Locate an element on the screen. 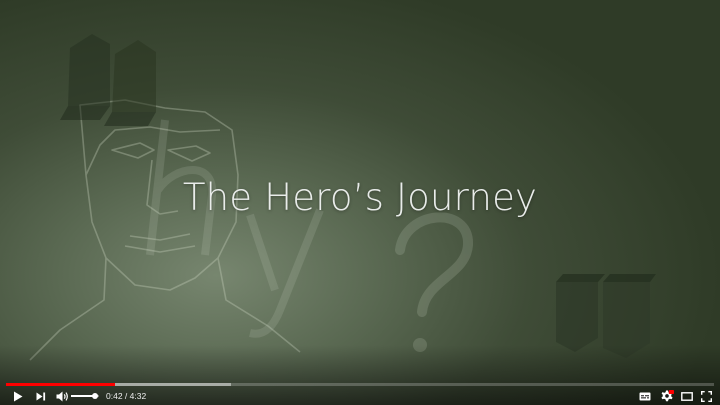  subtitles-button is located at coordinates (645, 396).